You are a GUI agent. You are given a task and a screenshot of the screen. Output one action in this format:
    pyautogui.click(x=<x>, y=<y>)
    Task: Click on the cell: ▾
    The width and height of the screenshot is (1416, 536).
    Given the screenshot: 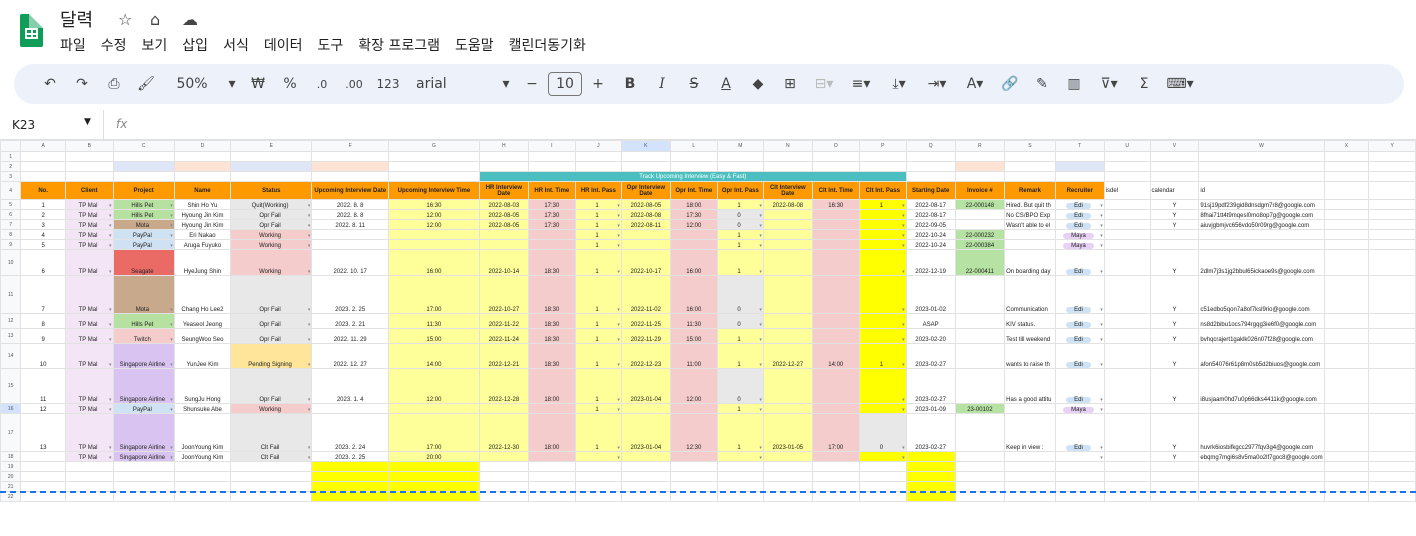 What is the action you would take?
    pyautogui.click(x=882, y=234)
    